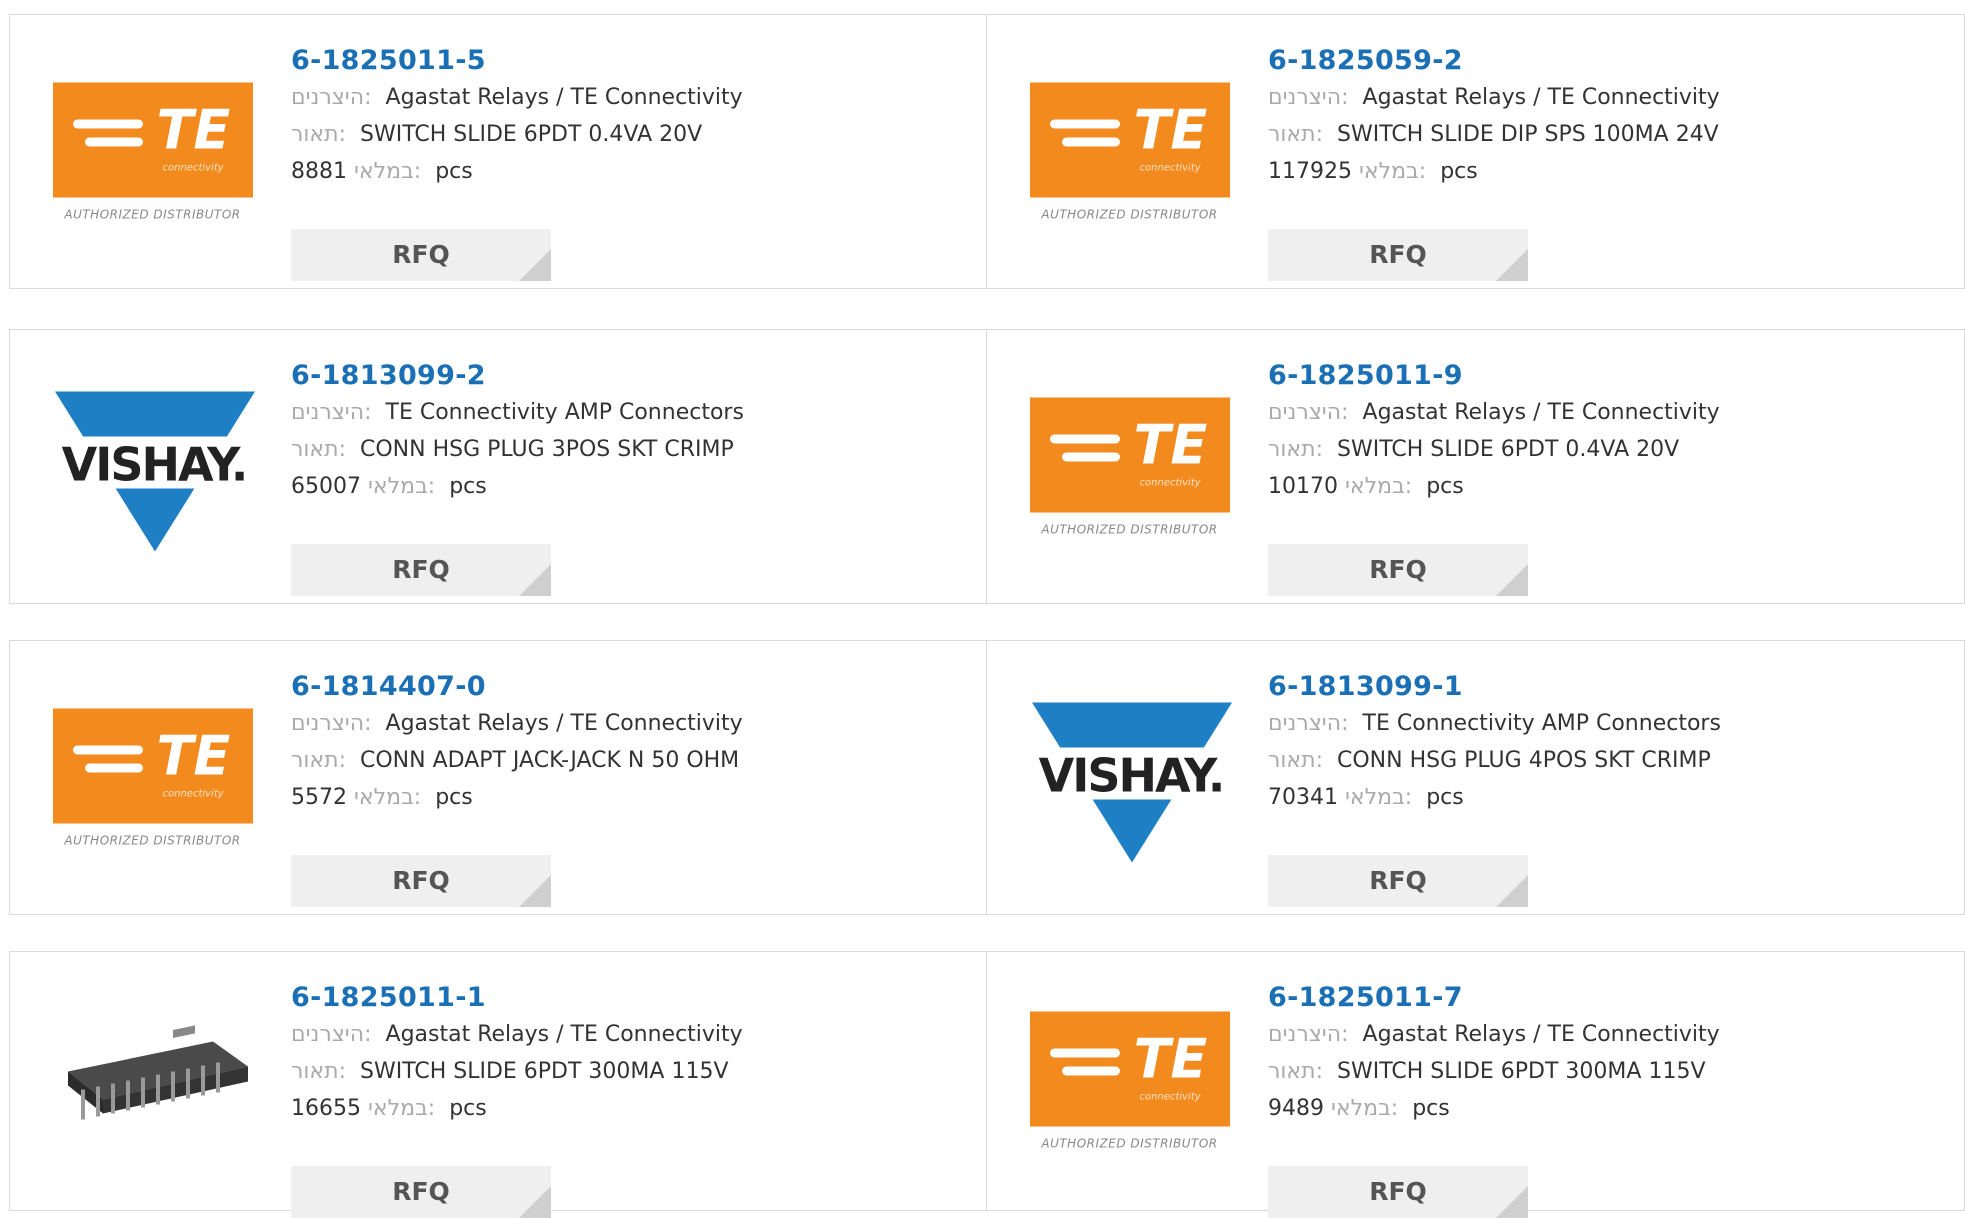  I want to click on stock-row: 5572 במלאי: pcs, so click(629, 797).